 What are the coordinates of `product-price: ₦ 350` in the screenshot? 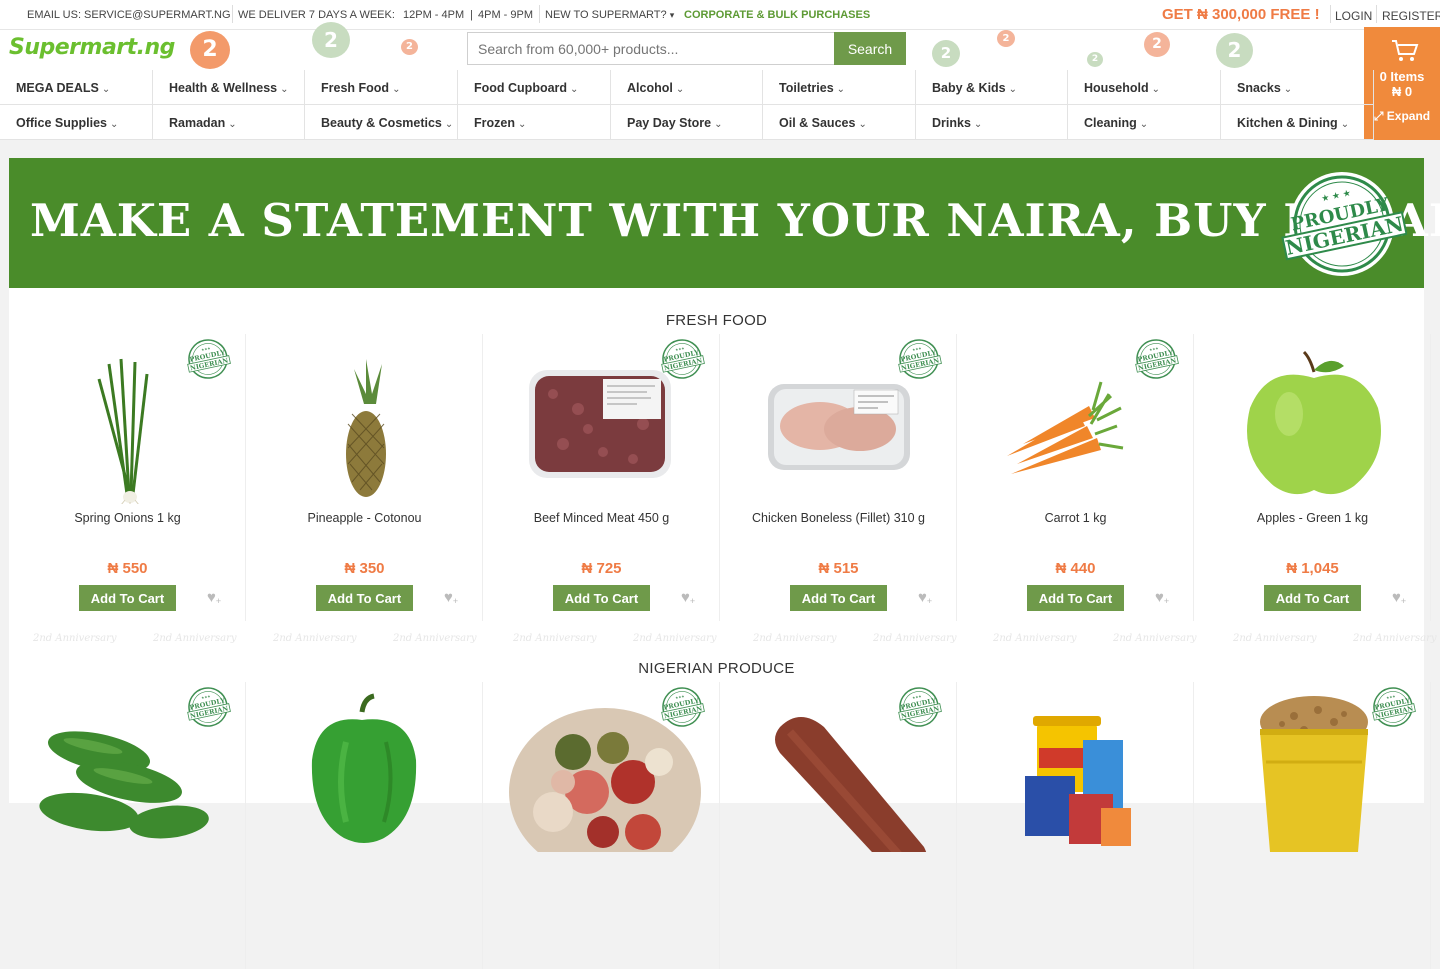 It's located at (364, 568).